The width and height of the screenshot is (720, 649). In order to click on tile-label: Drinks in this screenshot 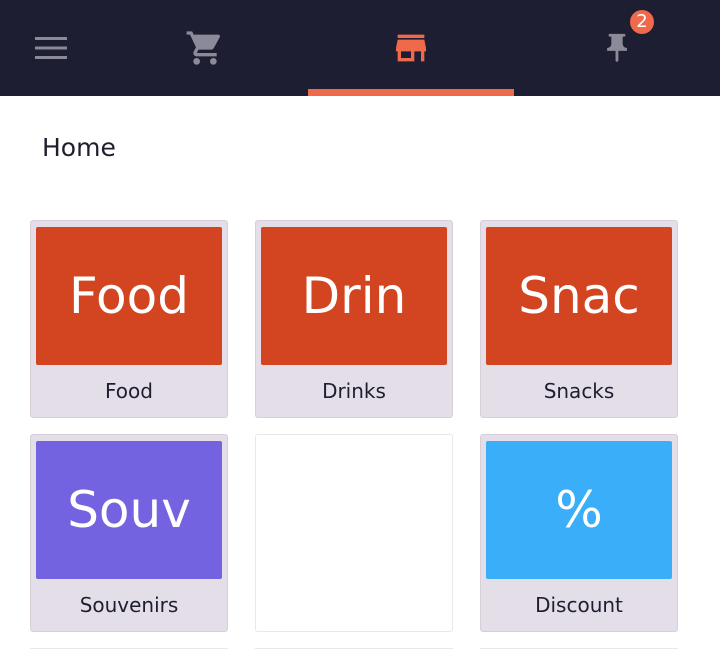, I will do `click(354, 391)`.